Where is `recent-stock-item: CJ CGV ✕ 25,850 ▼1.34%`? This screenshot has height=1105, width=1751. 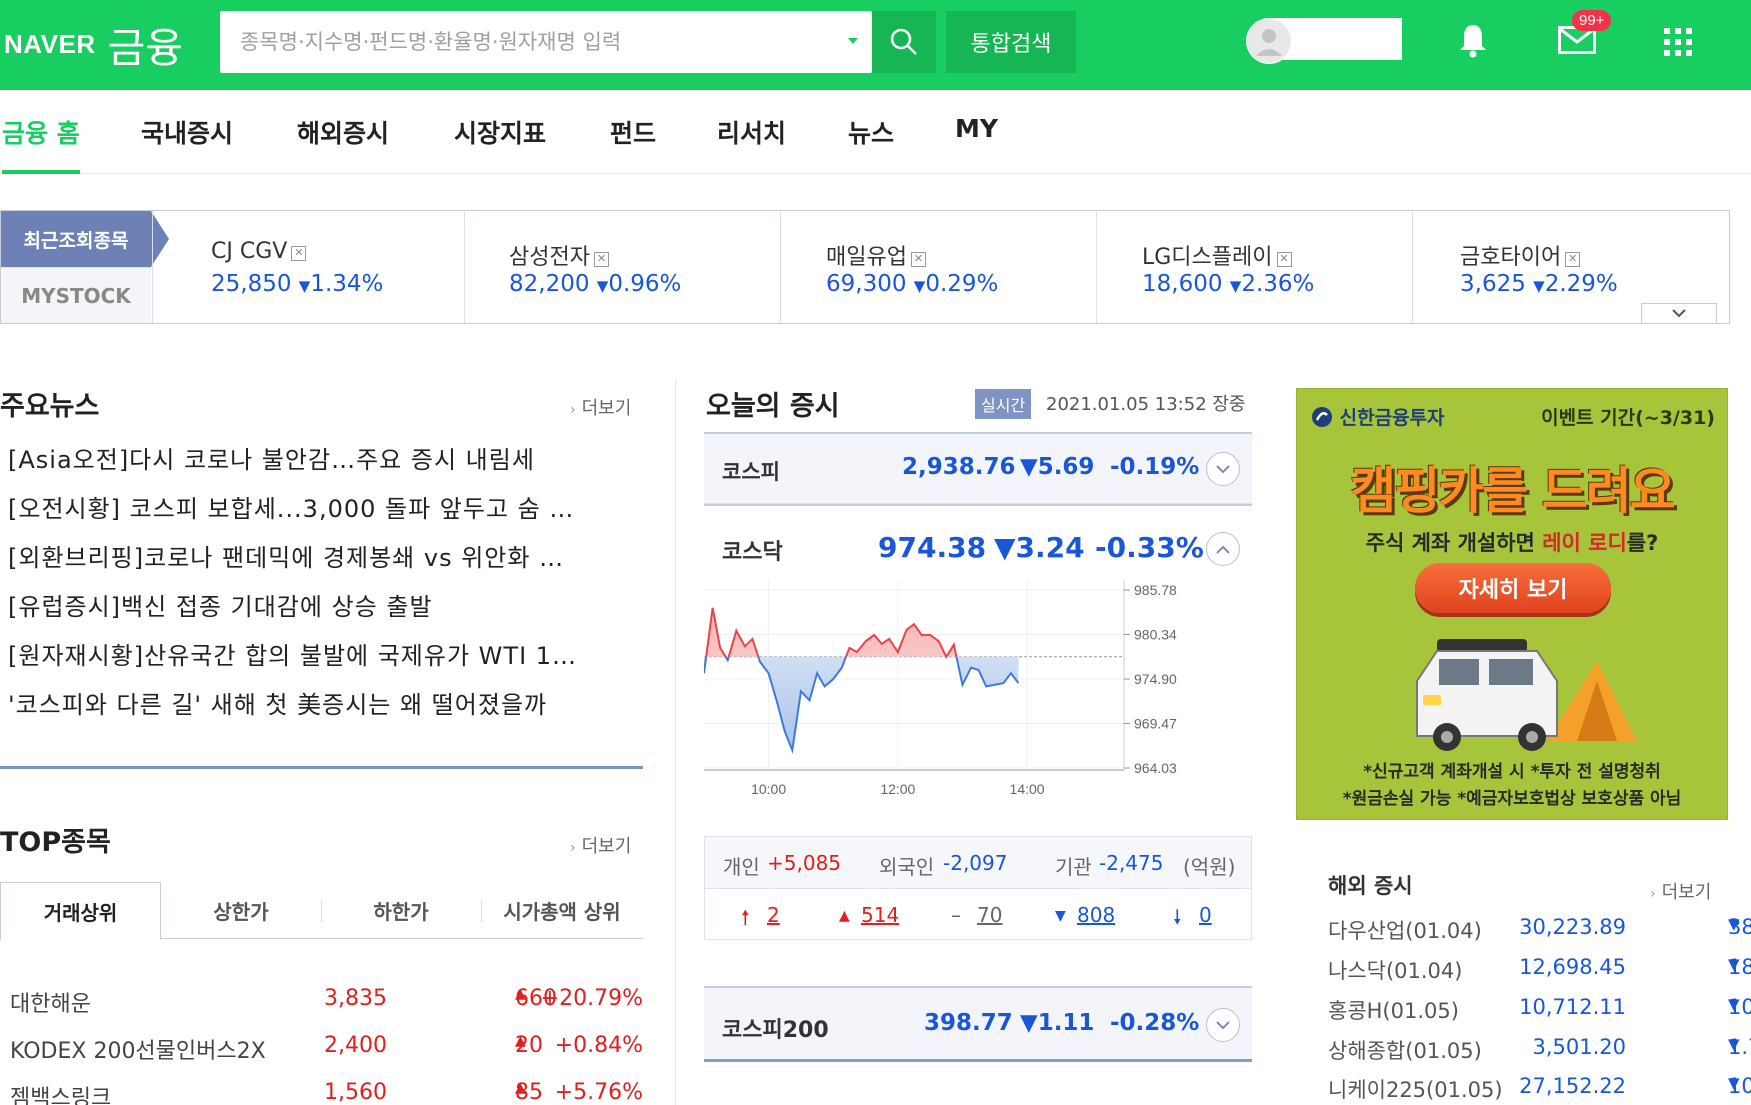 recent-stock-item: CJ CGV ✕ 25,850 ▼1.34% is located at coordinates (308, 267).